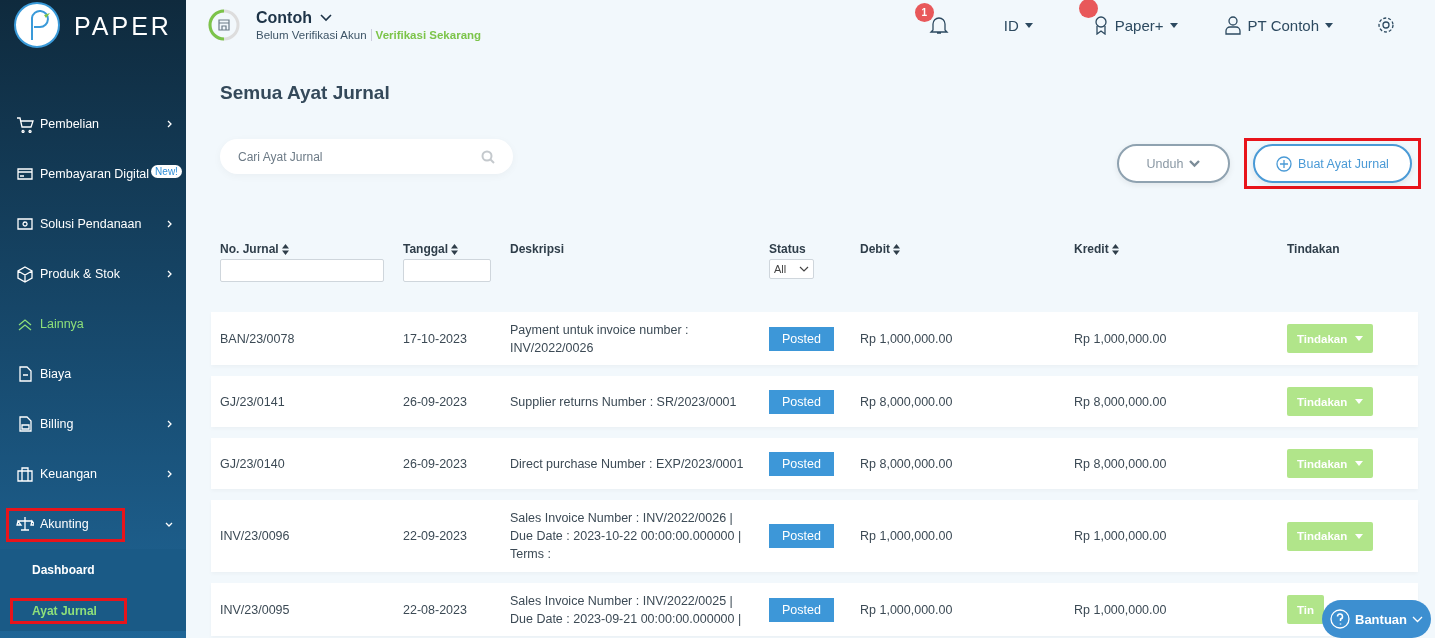 The height and width of the screenshot is (638, 1435). I want to click on filter-value: All, so click(780, 269).